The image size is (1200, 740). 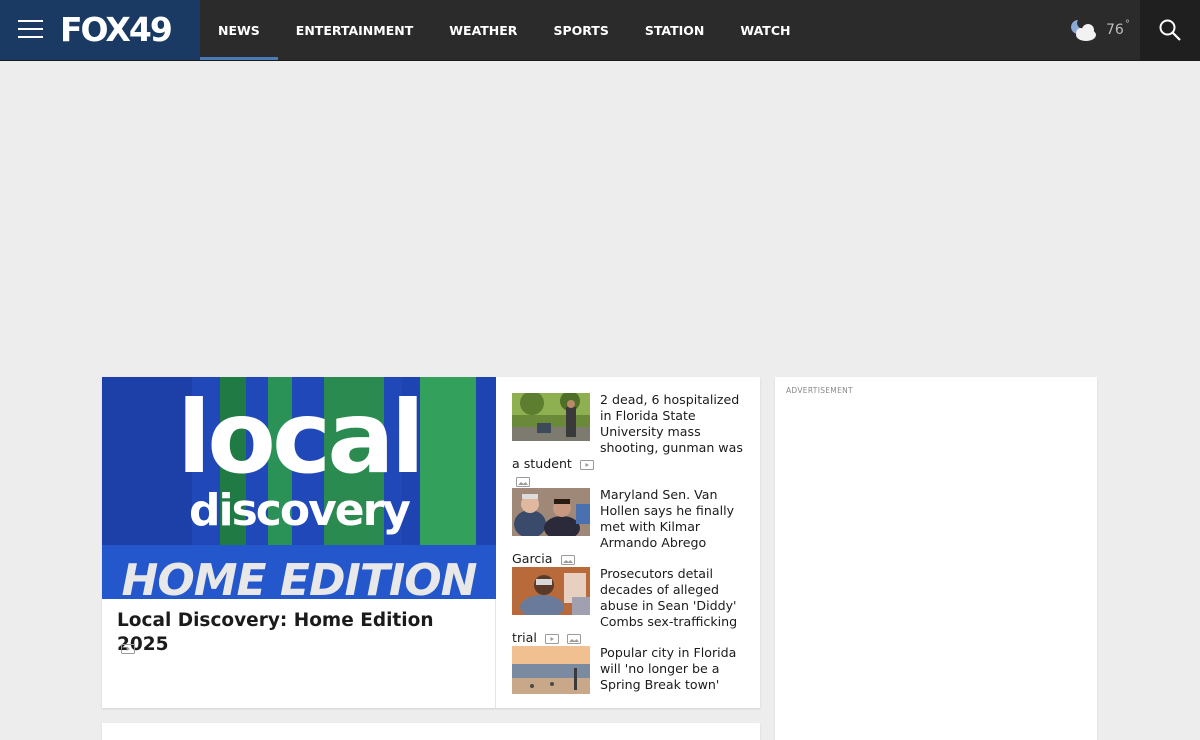 I want to click on weather-unit: °, so click(x=1127, y=24).